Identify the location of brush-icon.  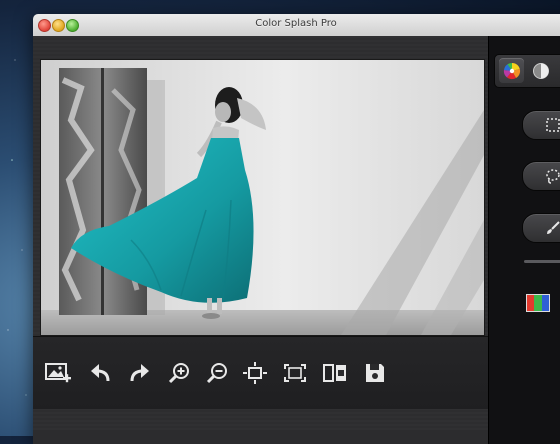
(553, 227).